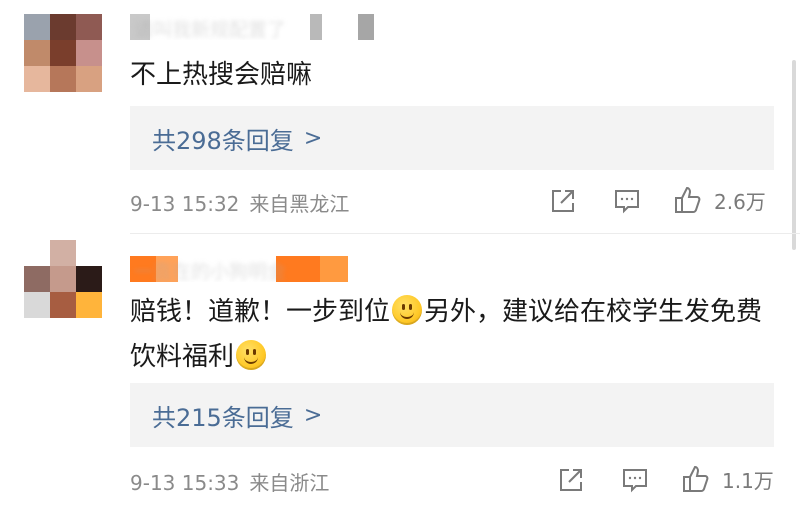 The height and width of the screenshot is (515, 800). Describe the element at coordinates (452, 415) in the screenshot. I see `view-replies-button: 共215条回复 >` at that location.